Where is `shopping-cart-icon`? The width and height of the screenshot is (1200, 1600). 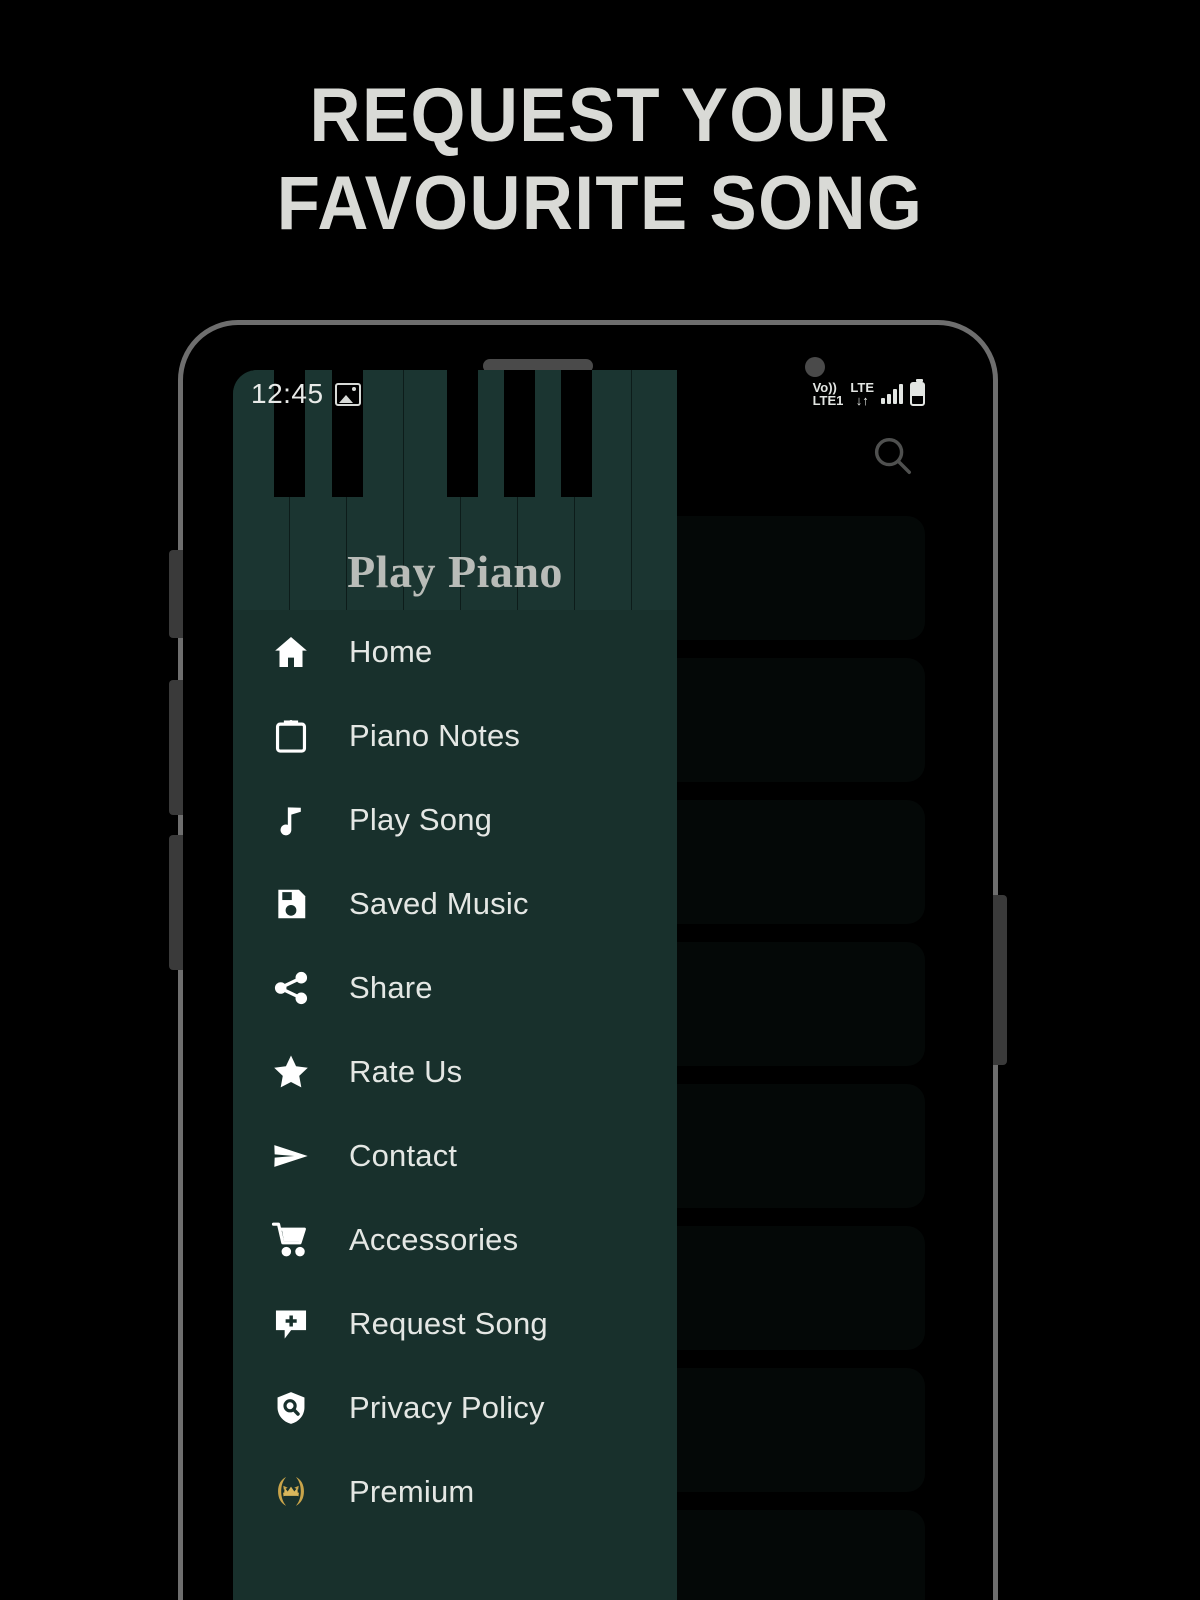 shopping-cart-icon is located at coordinates (291, 1240).